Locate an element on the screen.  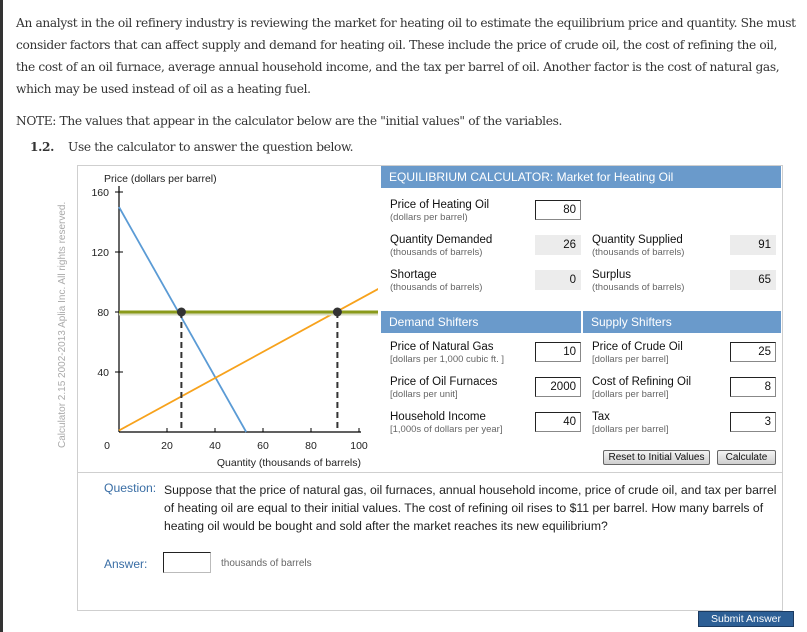
crude-oil-label: Price of Crude Oil [dollars per barrel] is located at coordinates (637, 353).